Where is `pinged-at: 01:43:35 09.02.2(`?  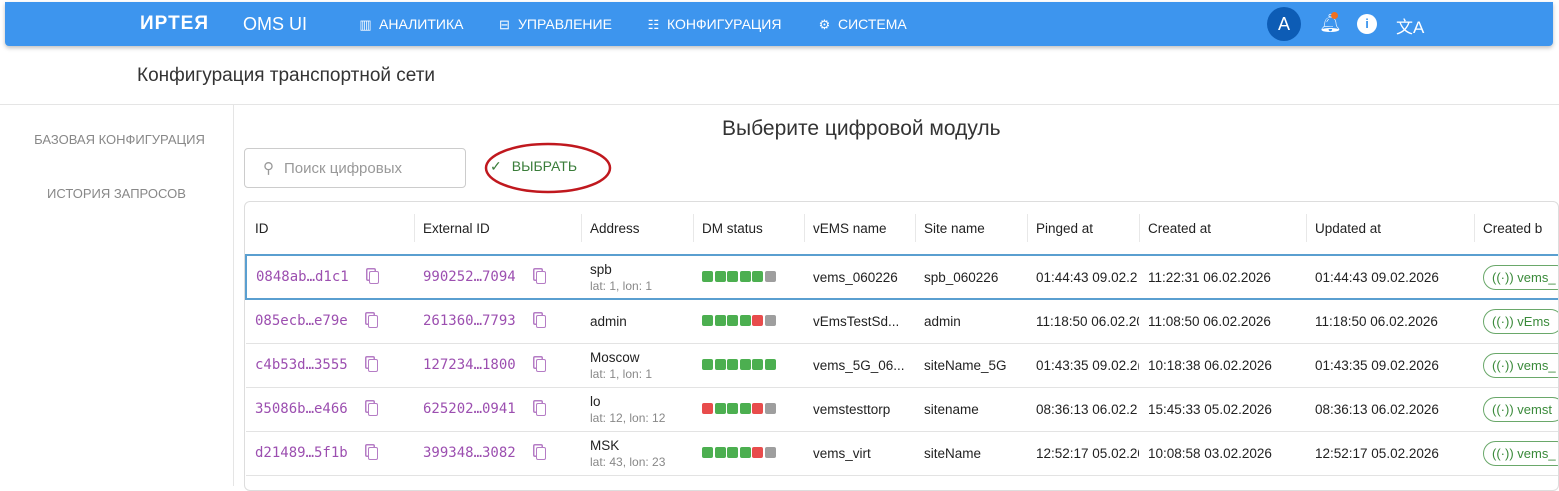 pinged-at: 01:43:35 09.02.2( is located at coordinates (1083, 365).